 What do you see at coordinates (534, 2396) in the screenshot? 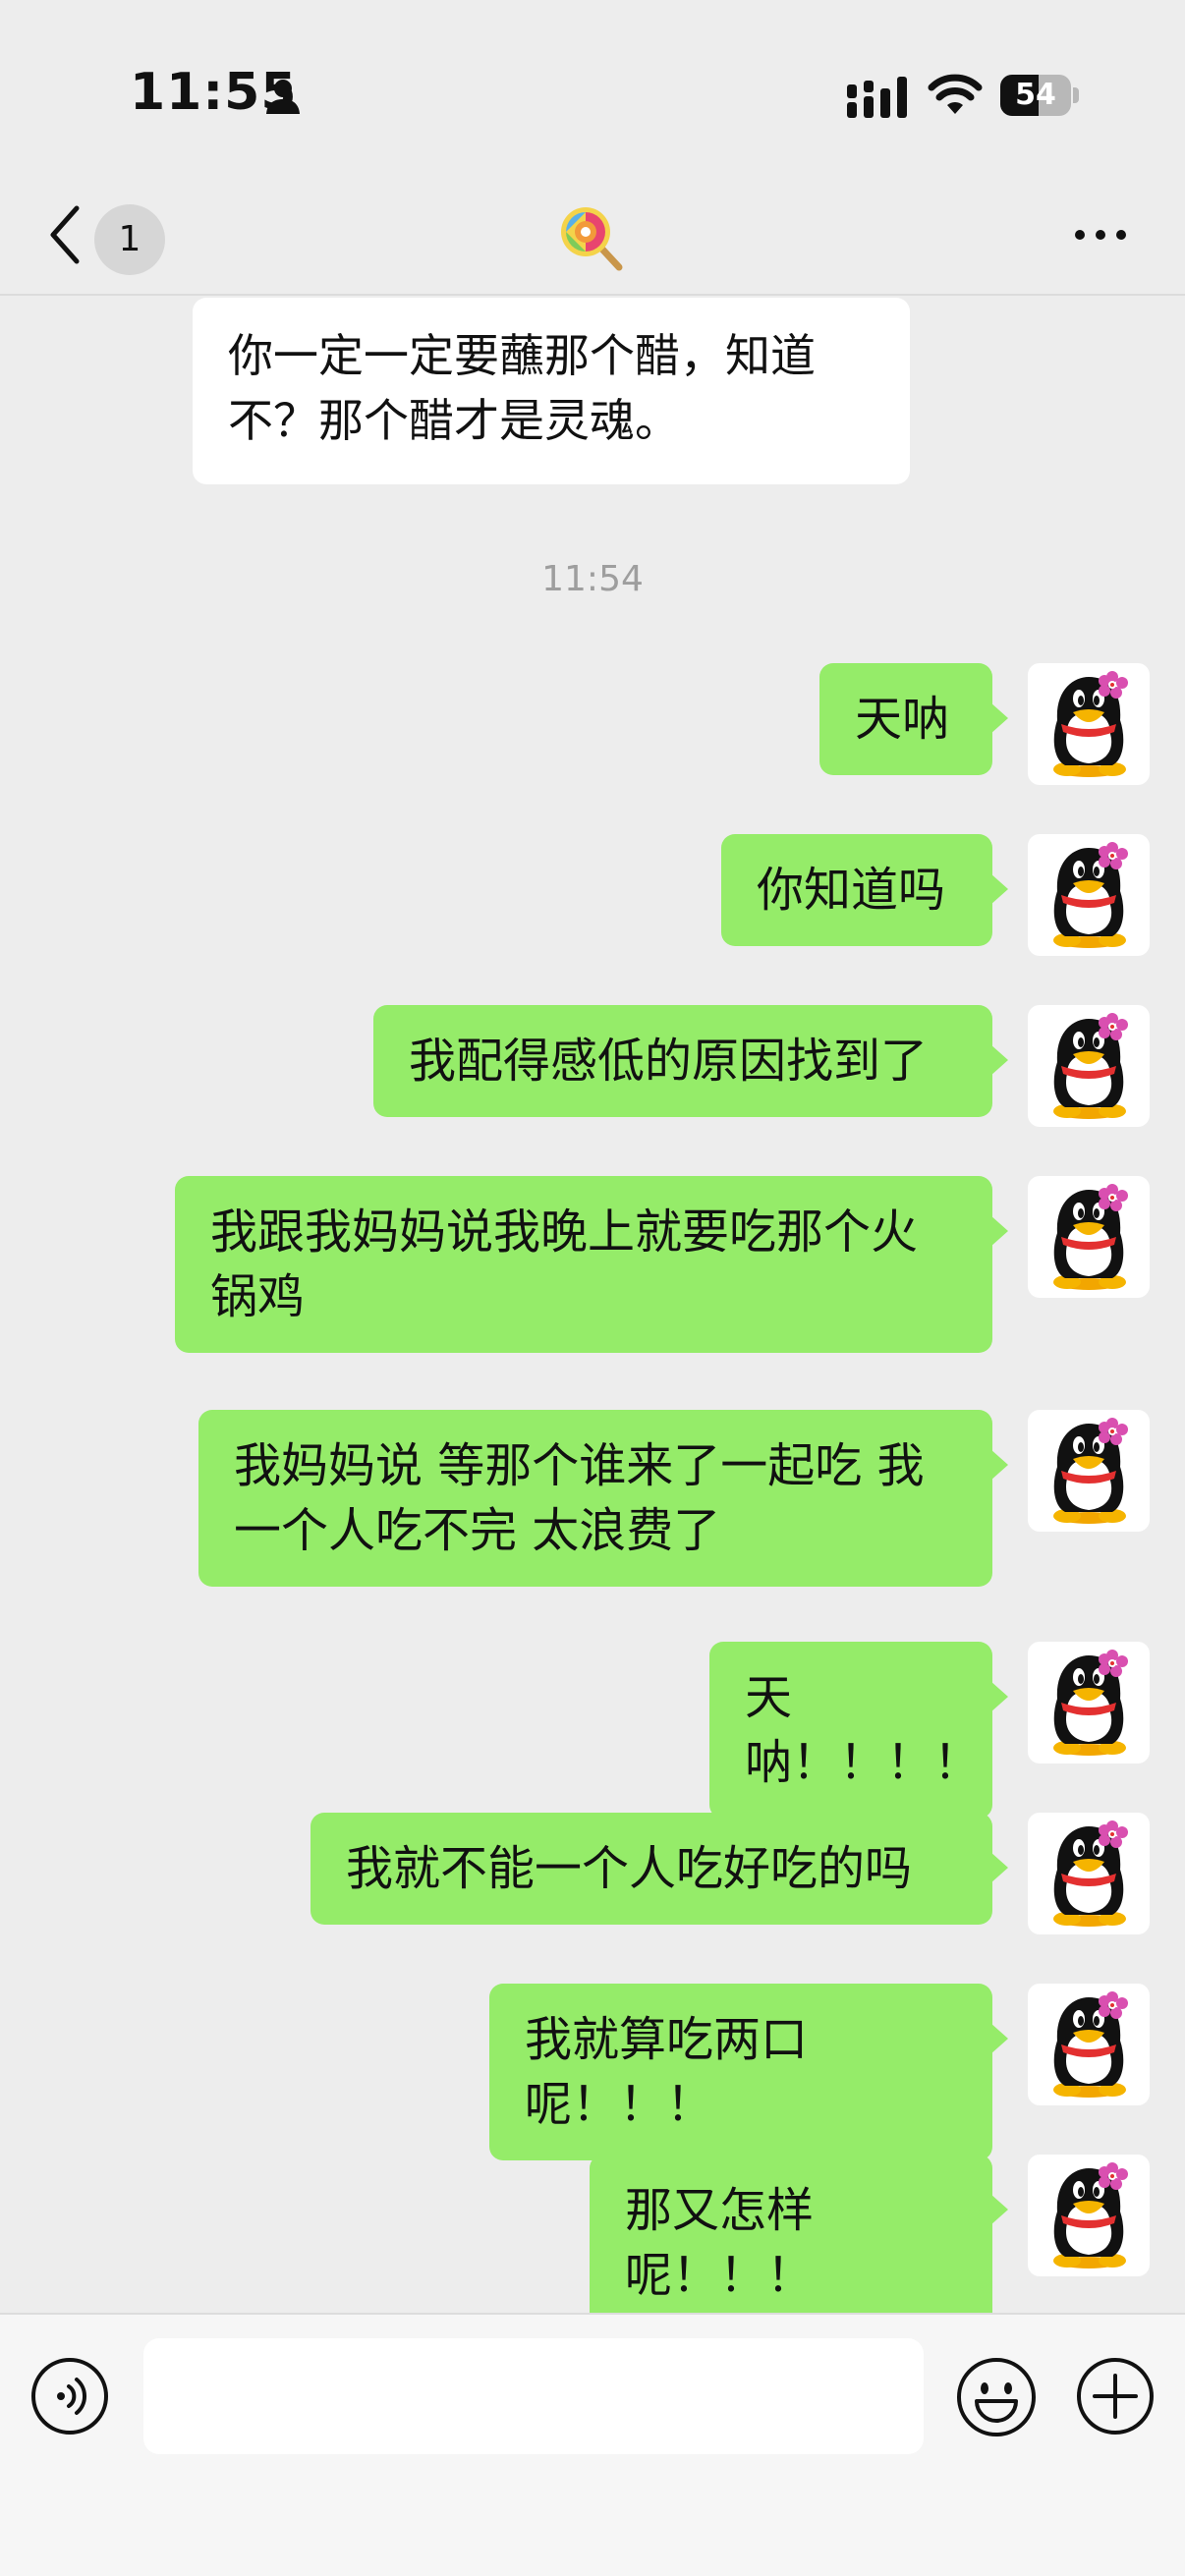
I see `message-input` at bounding box center [534, 2396].